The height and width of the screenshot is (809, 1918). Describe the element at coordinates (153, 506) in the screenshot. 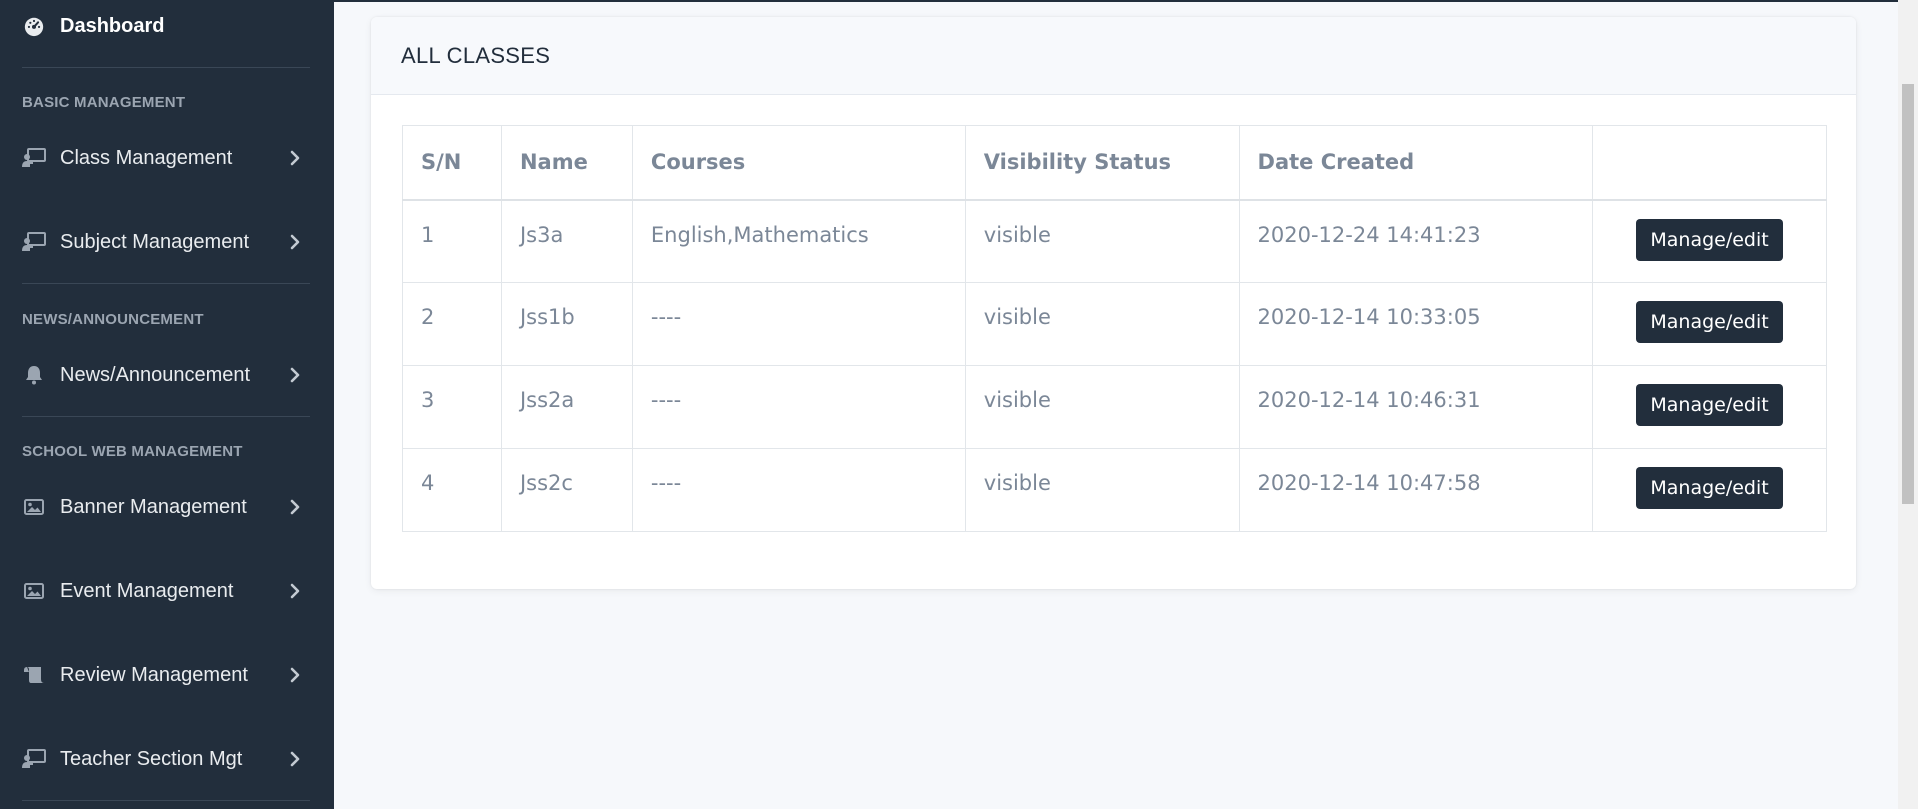

I see `sidebar-item-label: Banner Management` at that location.